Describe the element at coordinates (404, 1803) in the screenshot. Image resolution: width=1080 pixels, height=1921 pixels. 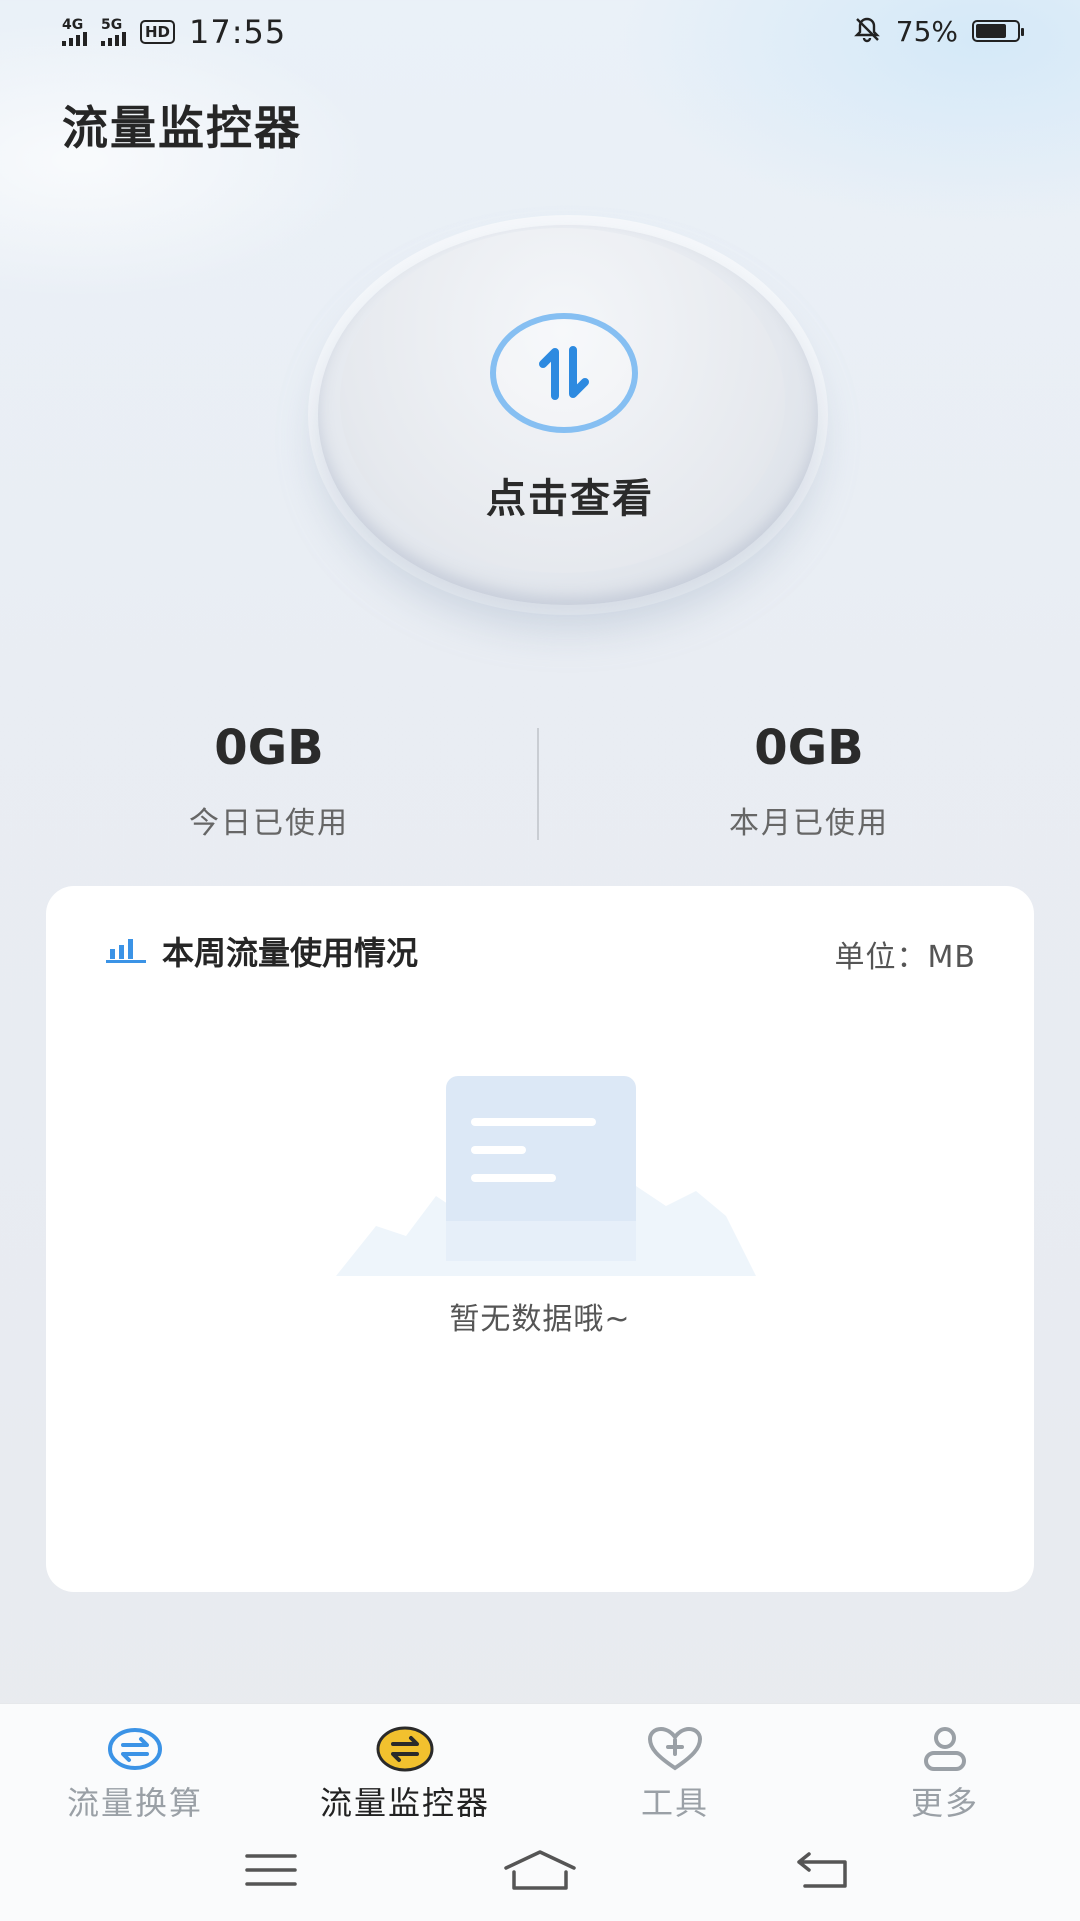
I see `tab-label: 流量监控器` at that location.